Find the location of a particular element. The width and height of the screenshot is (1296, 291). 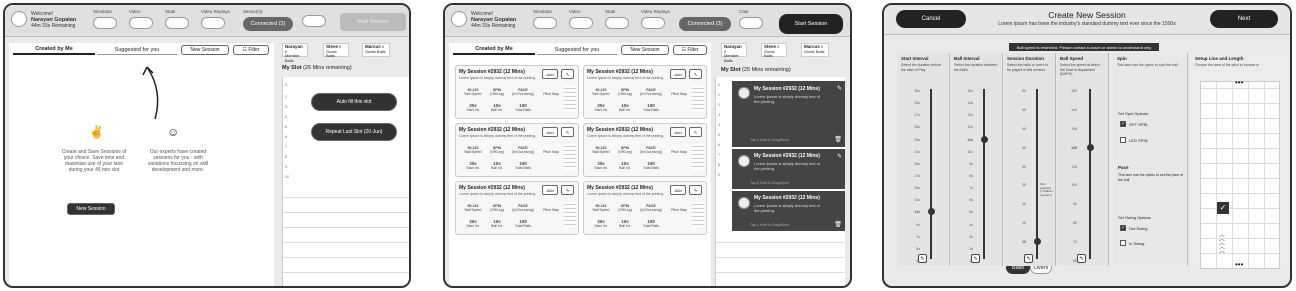

selected-cell-check-icon: ✓ is located at coordinates (1223, 208).